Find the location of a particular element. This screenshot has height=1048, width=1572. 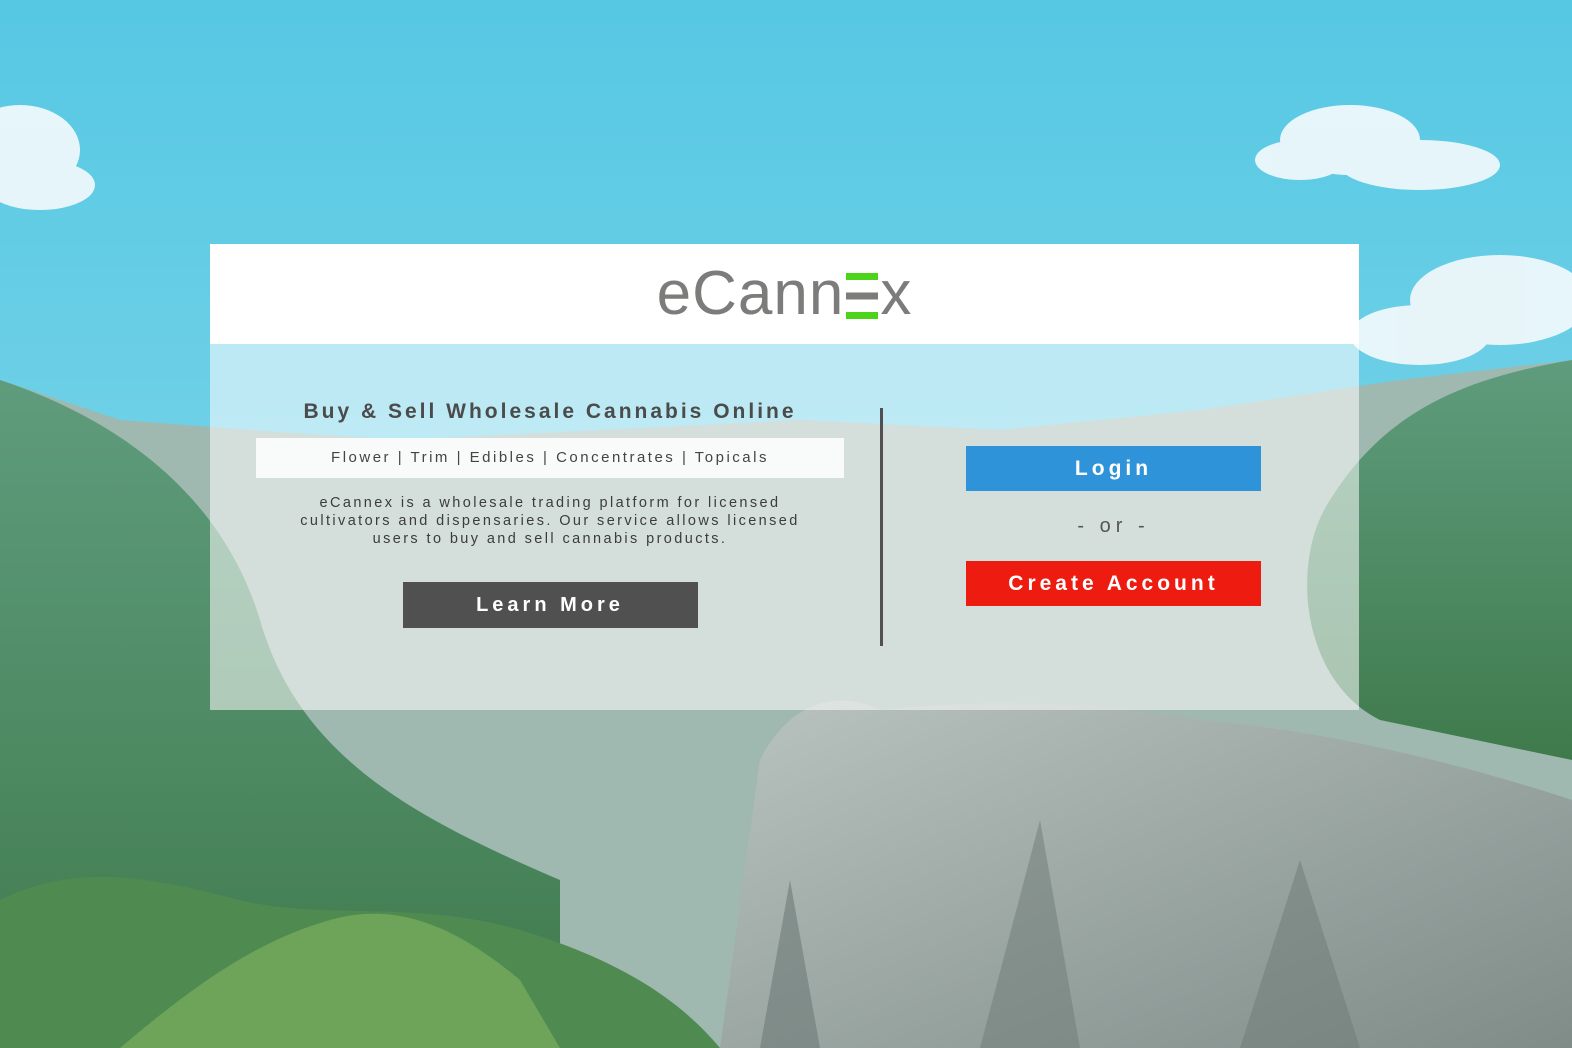

login-button: Login is located at coordinates (1113, 468).